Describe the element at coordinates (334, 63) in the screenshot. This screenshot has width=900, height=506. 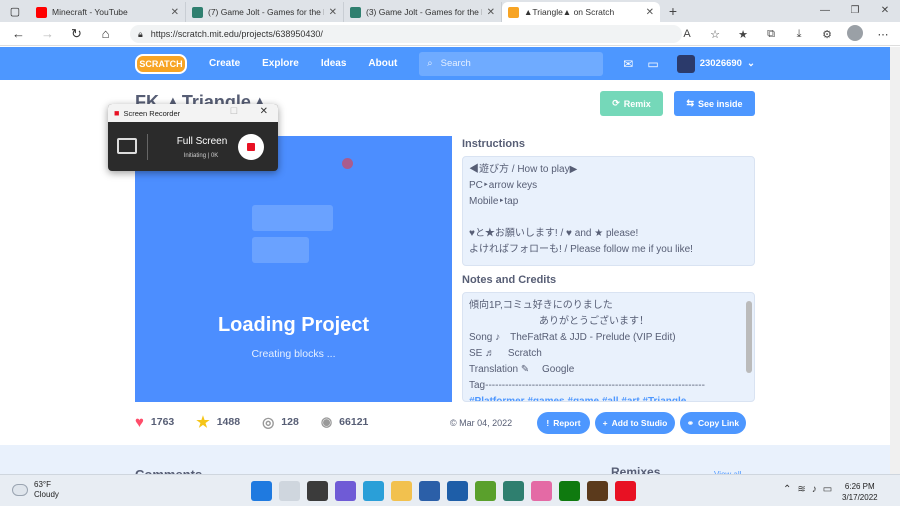
I see `nav-ideas: Ideas` at that location.